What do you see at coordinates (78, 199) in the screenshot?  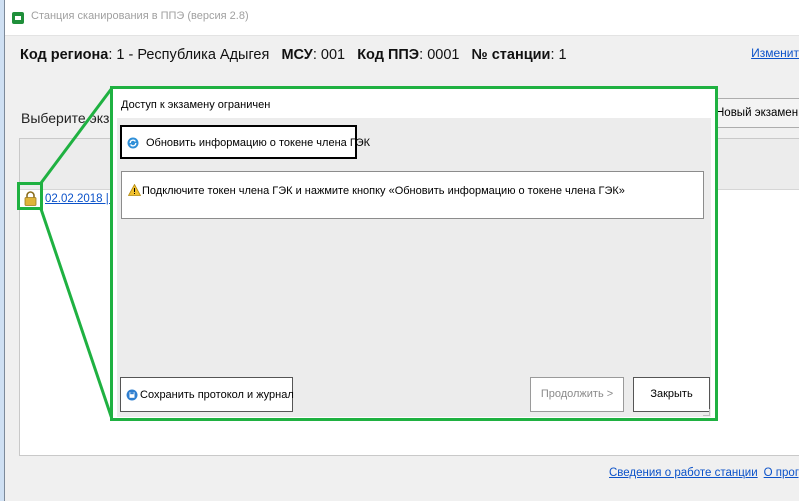 I see `exam-item-link: 02.02.2018 | 01` at bounding box center [78, 199].